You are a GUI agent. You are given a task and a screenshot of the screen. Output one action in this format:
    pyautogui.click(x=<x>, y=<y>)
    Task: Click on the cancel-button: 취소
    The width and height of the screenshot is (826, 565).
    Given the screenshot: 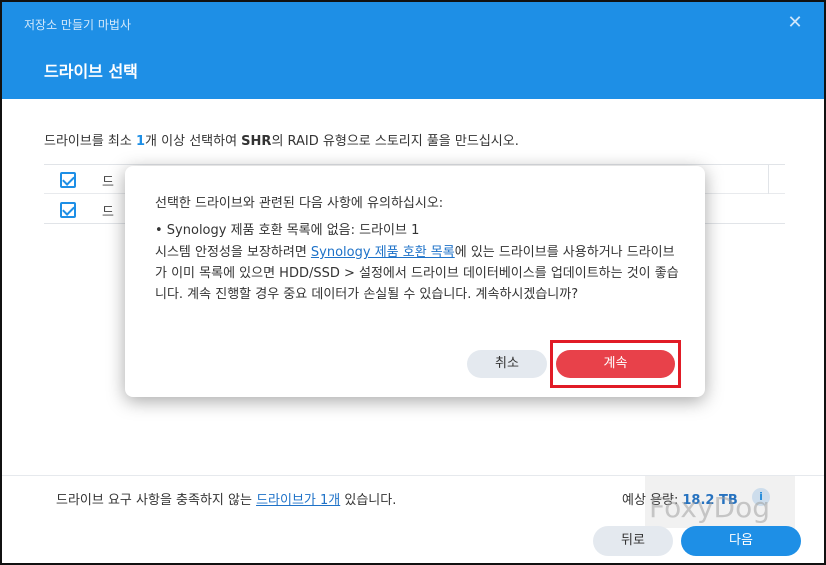 What is the action you would take?
    pyautogui.click(x=507, y=364)
    